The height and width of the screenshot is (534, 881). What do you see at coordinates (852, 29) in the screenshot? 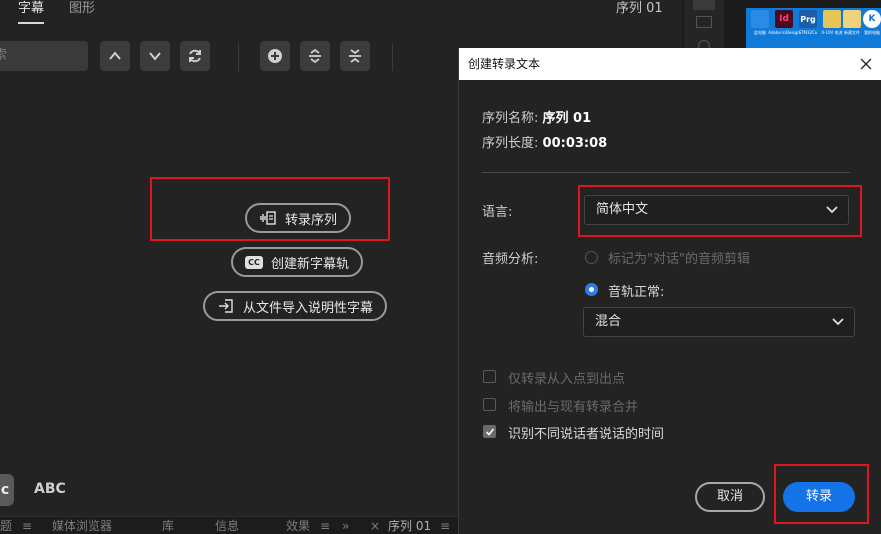
I see `desktop-icon-file: 新建文件` at bounding box center [852, 29].